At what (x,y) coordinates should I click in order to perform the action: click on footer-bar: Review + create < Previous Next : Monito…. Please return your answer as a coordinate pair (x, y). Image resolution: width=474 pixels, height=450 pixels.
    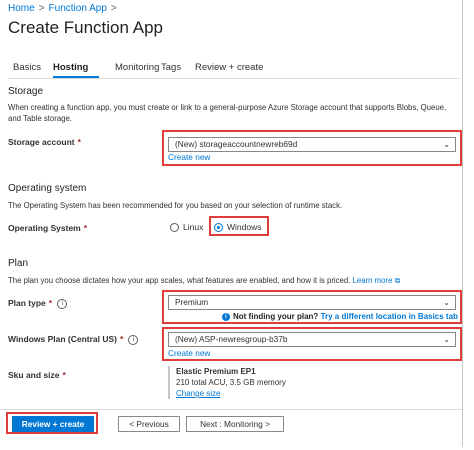
    Looking at the image, I should click on (231, 428).